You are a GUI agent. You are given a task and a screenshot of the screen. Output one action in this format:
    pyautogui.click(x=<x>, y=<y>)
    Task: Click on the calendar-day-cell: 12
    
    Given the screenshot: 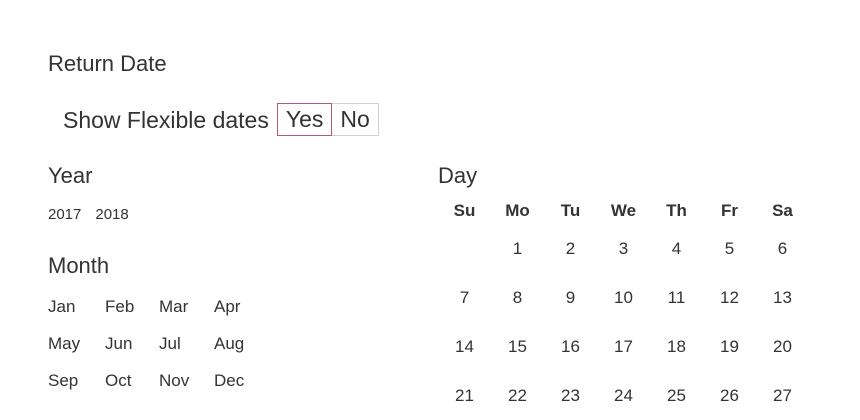 What is the action you would take?
    pyautogui.click(x=729, y=297)
    